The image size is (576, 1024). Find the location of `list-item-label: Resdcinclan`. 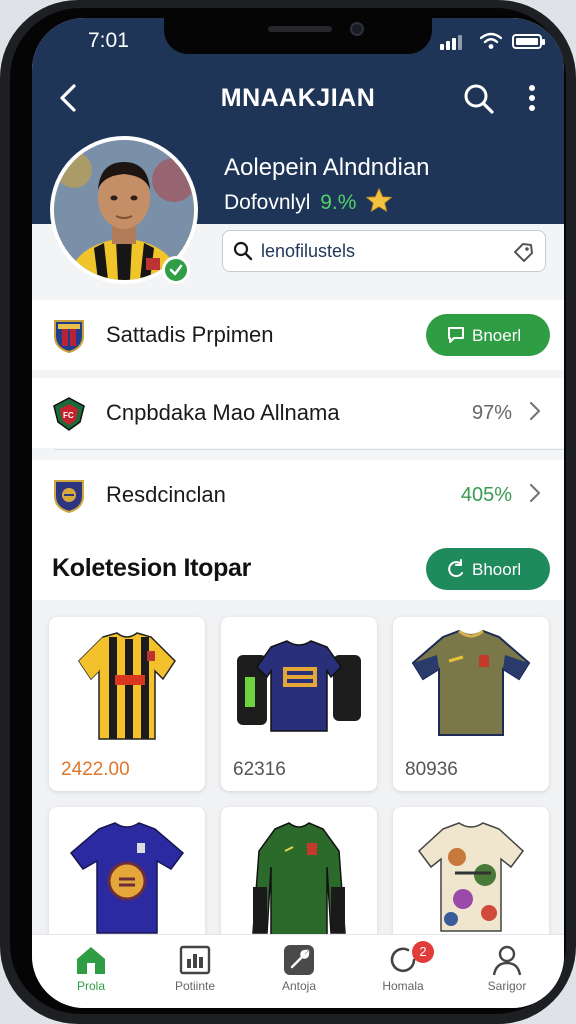

list-item-label: Resdcinclan is located at coordinates (166, 494).